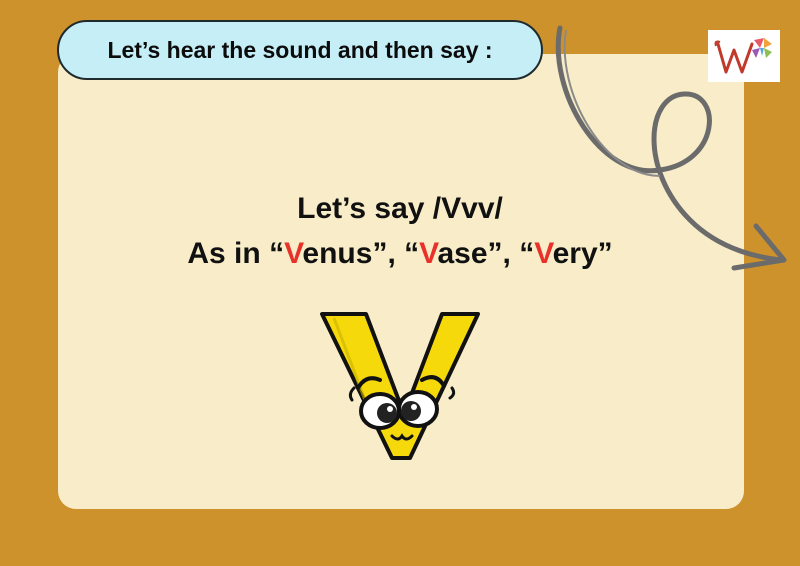 The width and height of the screenshot is (800, 566). I want to click on lesson-line-1: Let’s say /Vvv/, so click(400, 208).